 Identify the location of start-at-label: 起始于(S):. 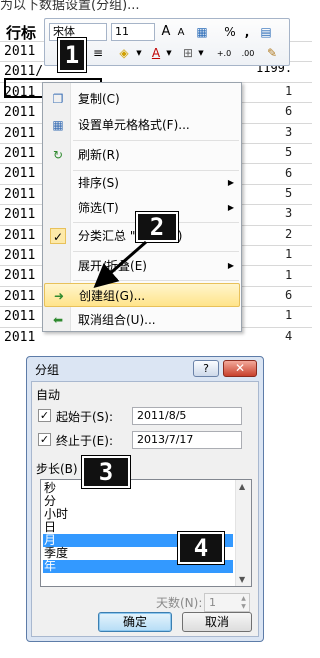
(85, 417).